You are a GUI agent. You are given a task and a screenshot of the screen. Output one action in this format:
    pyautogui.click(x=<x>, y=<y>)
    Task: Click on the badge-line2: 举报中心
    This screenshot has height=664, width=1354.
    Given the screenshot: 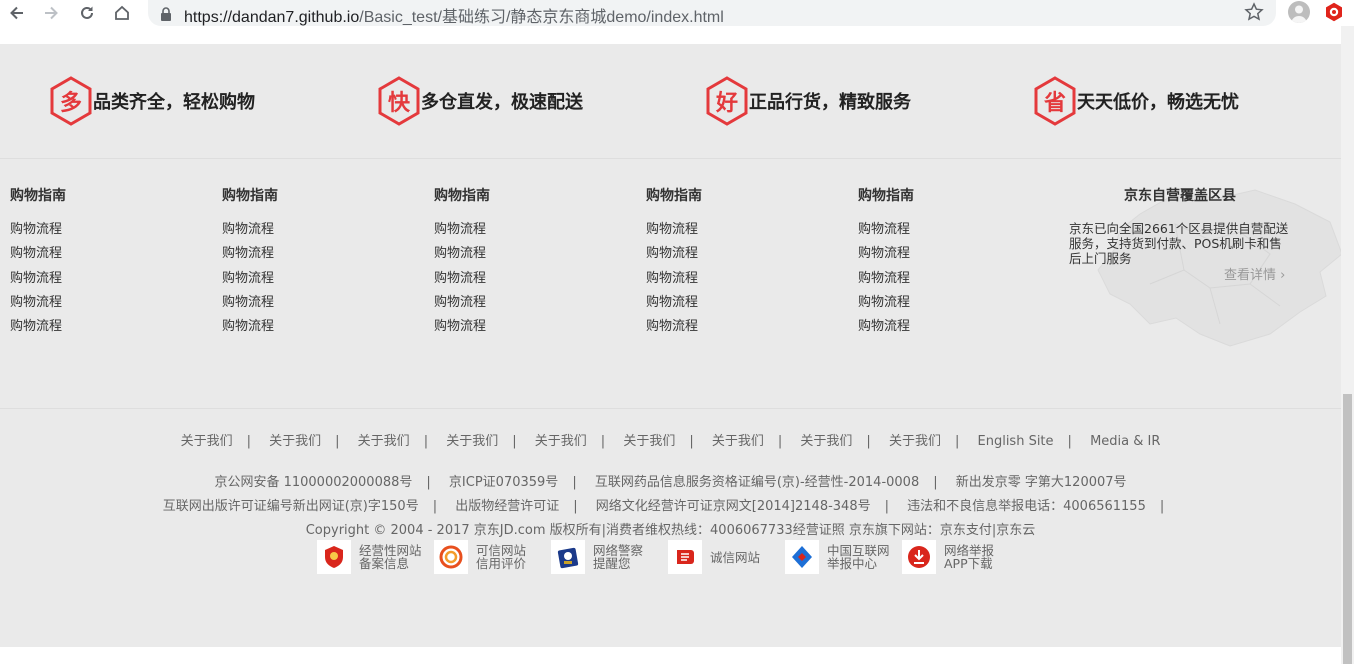 What is the action you would take?
    pyautogui.click(x=852, y=563)
    